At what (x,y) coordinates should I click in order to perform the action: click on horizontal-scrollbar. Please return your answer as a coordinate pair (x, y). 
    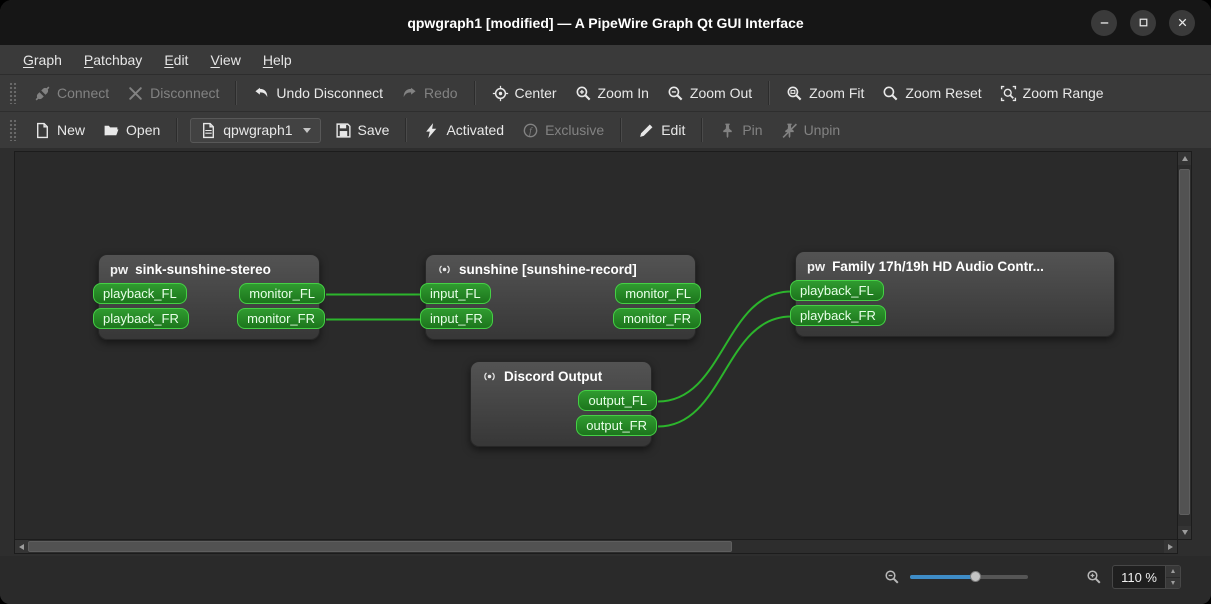
    Looking at the image, I should click on (596, 547).